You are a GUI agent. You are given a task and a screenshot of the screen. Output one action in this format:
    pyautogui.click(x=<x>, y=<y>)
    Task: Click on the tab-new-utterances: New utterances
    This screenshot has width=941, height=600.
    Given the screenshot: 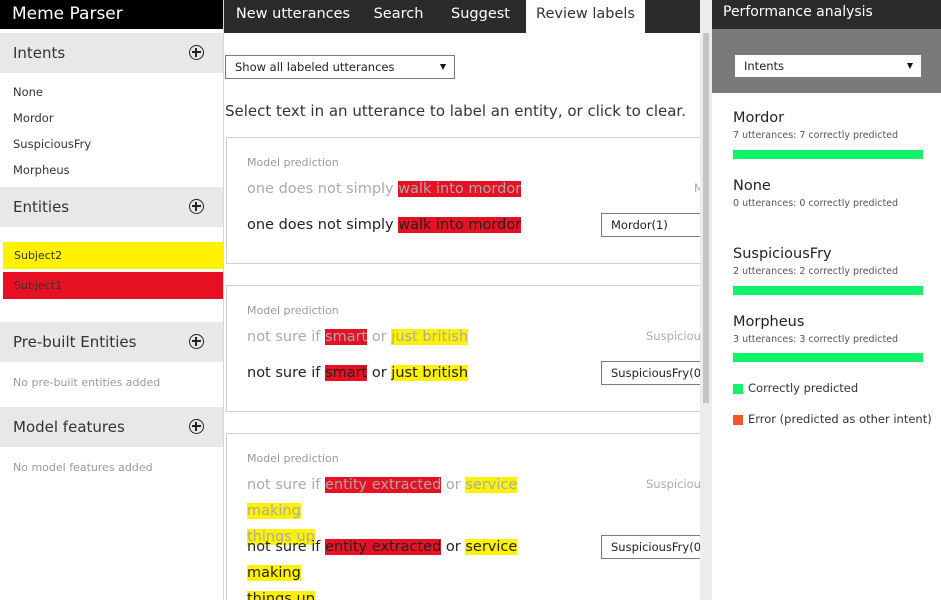 What is the action you would take?
    pyautogui.click(x=293, y=16)
    